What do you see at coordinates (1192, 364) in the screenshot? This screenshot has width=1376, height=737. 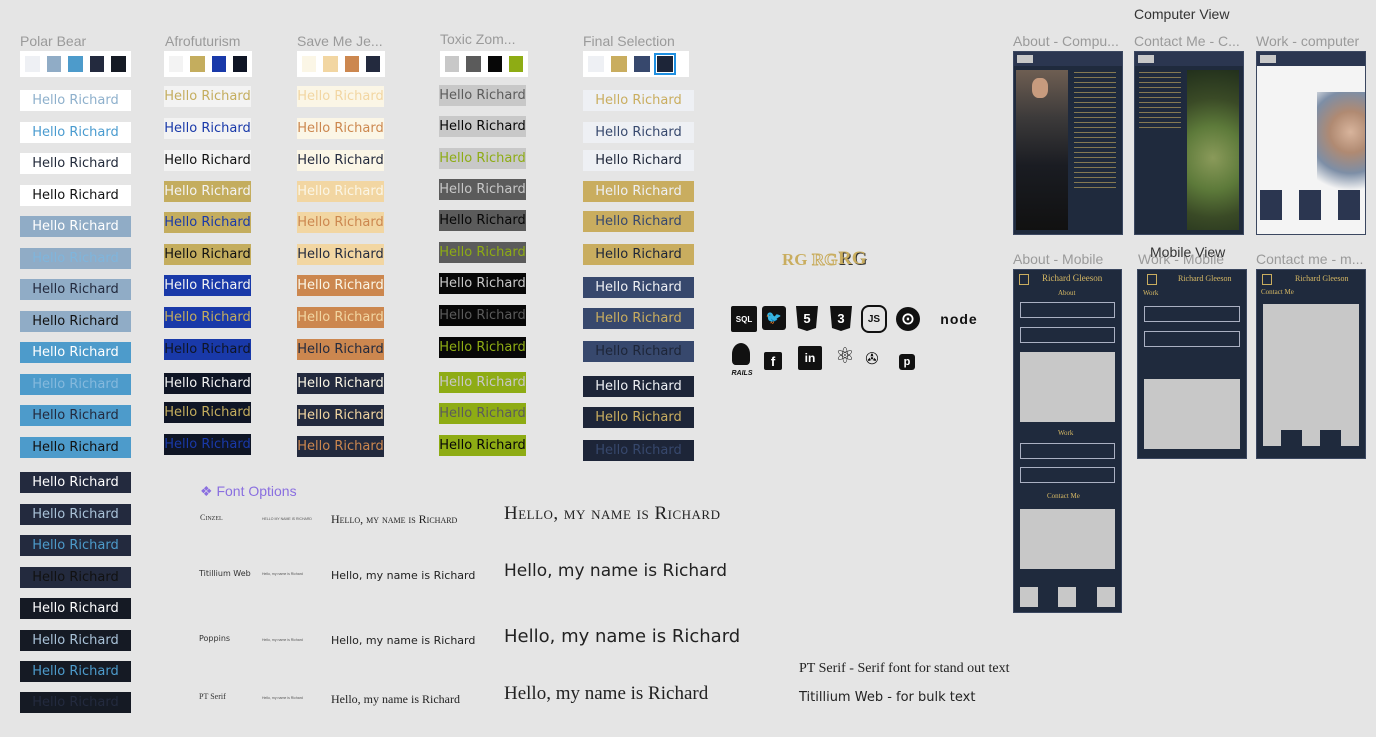 I see `work-mobile-mockup: Richard Gleeson Work` at bounding box center [1192, 364].